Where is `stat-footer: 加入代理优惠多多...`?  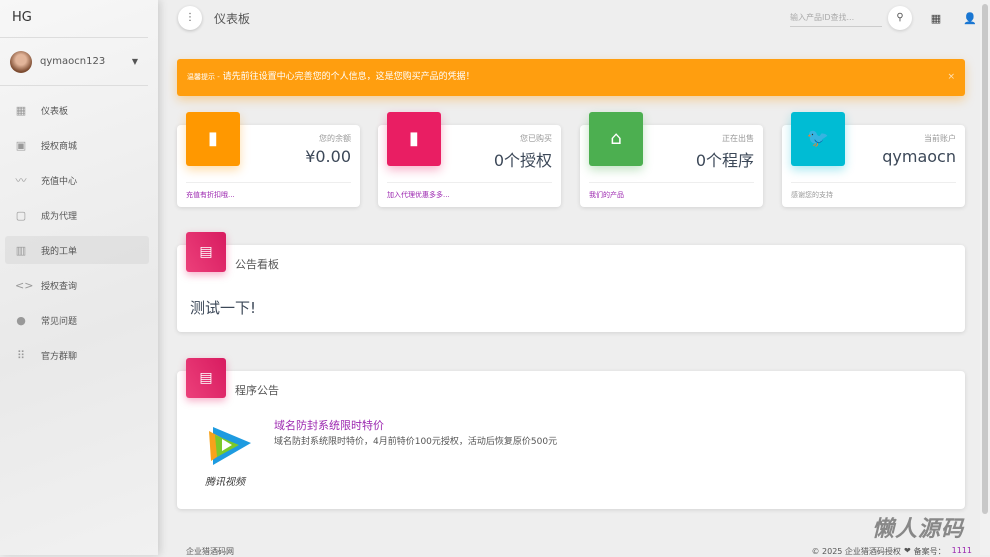 stat-footer: 加入代理优惠多多... is located at coordinates (469, 191).